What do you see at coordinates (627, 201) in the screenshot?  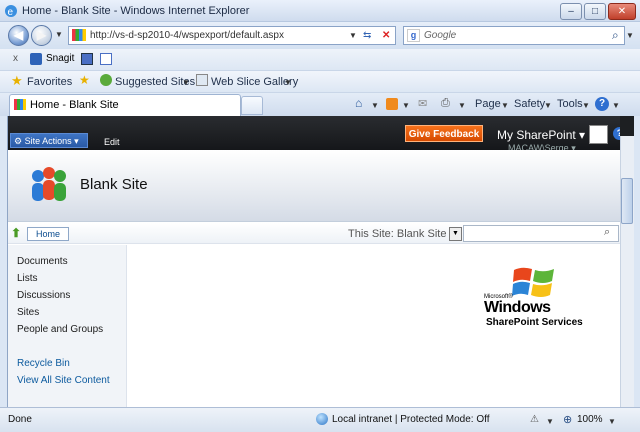 I see `scrollbar-thumb` at bounding box center [627, 201].